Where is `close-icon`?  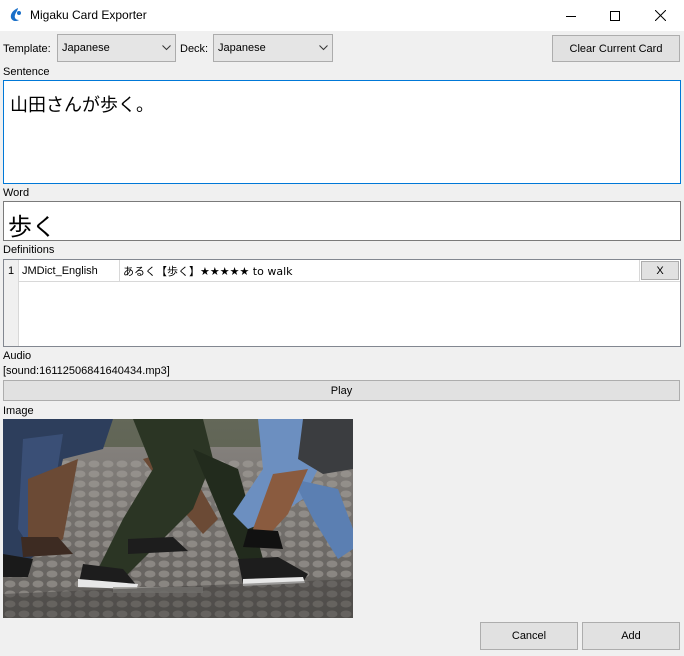 close-icon is located at coordinates (660, 15).